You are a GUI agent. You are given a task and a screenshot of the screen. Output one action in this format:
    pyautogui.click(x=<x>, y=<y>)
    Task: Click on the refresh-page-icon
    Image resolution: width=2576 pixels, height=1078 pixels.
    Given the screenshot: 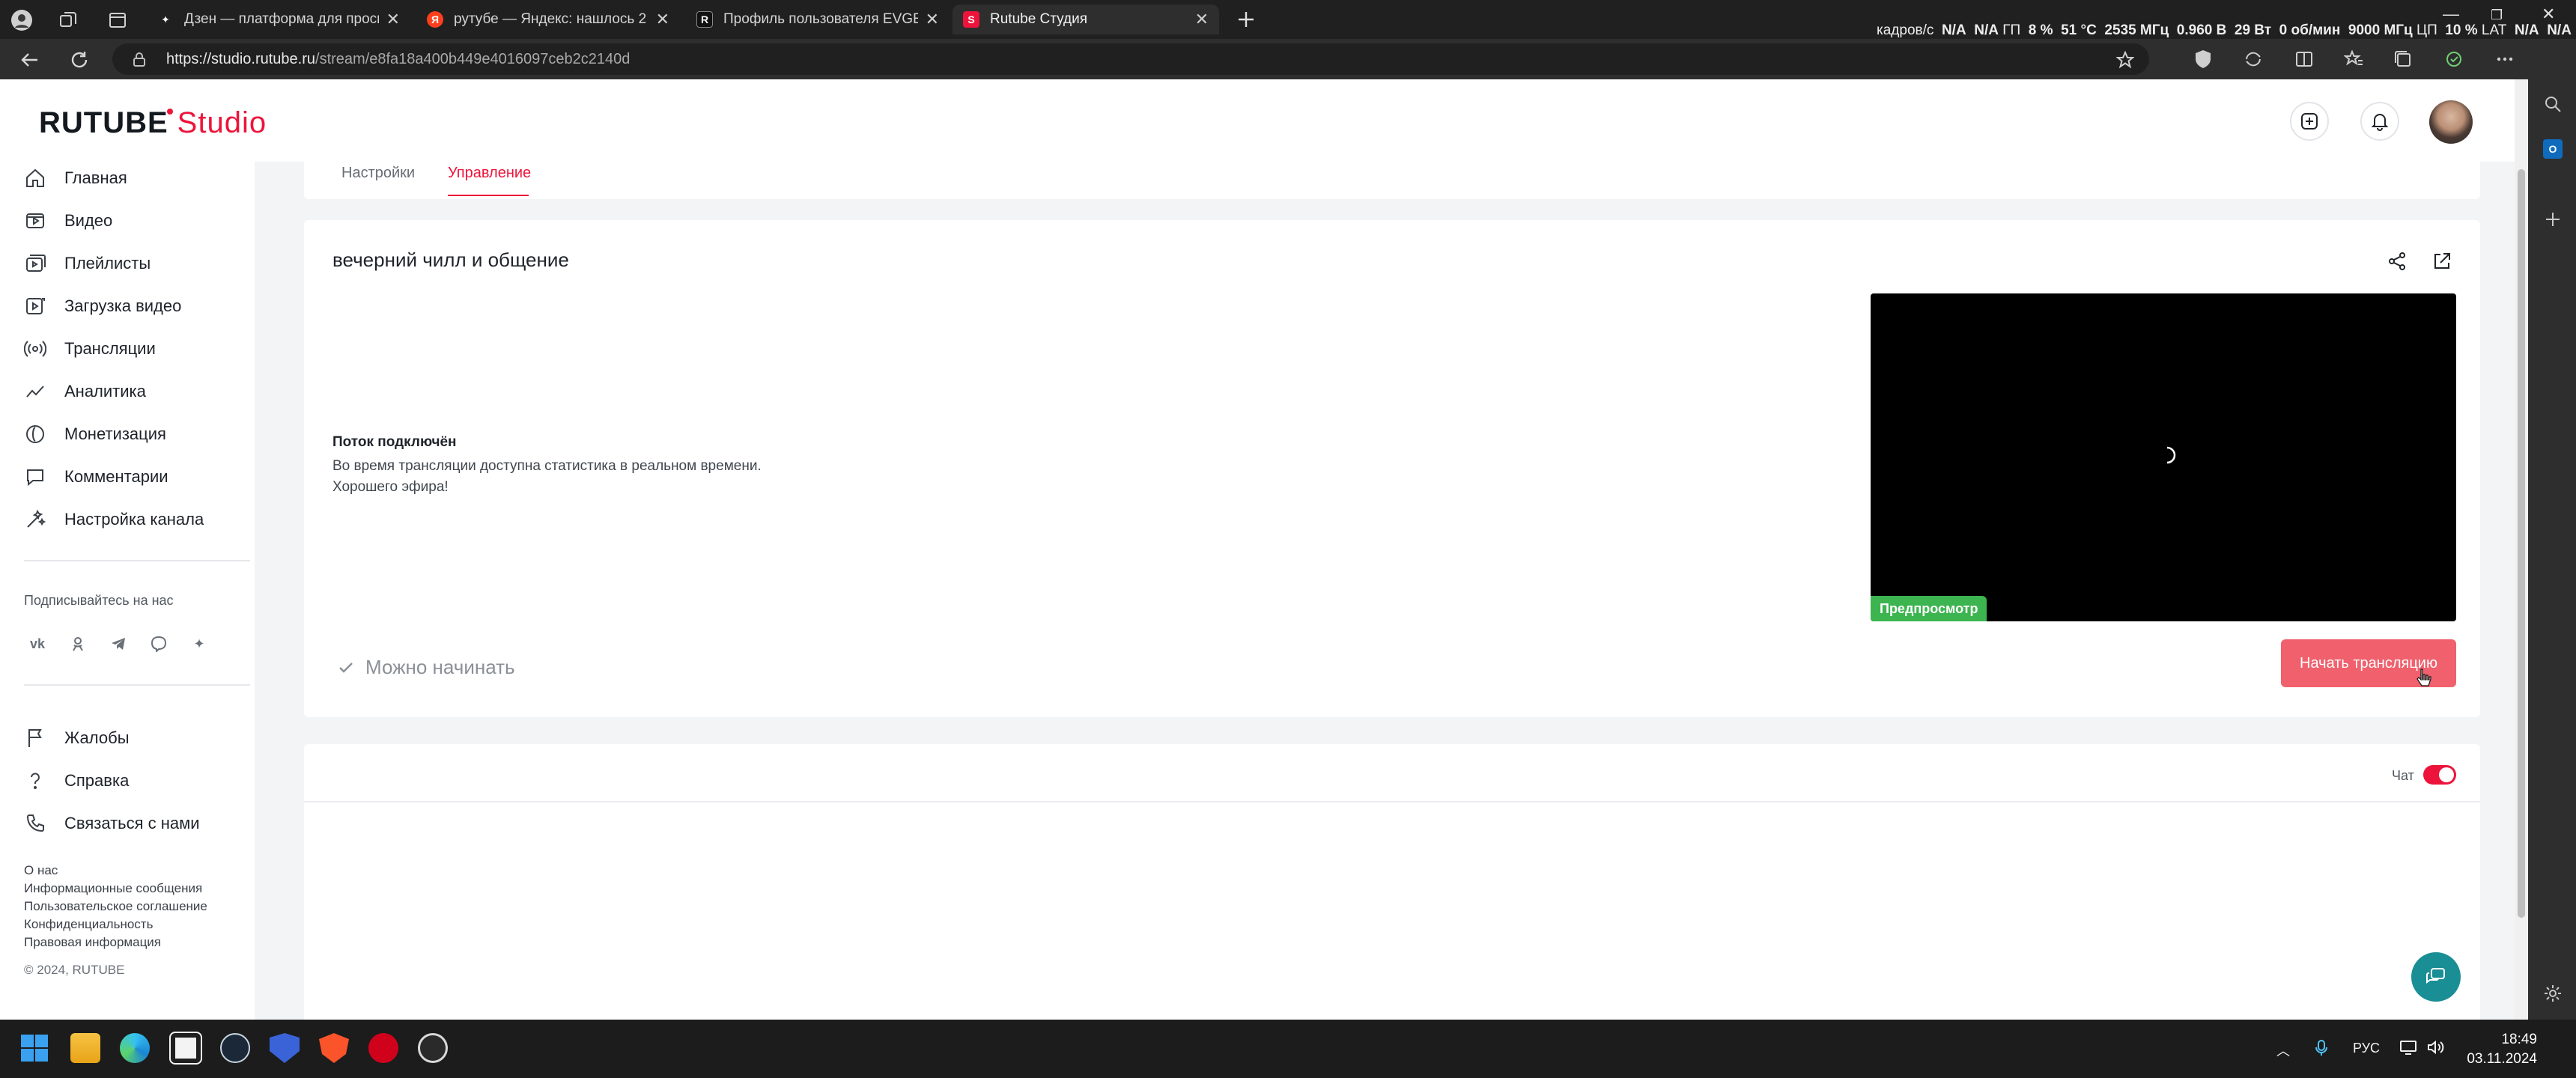 What is the action you would take?
    pyautogui.click(x=2253, y=59)
    